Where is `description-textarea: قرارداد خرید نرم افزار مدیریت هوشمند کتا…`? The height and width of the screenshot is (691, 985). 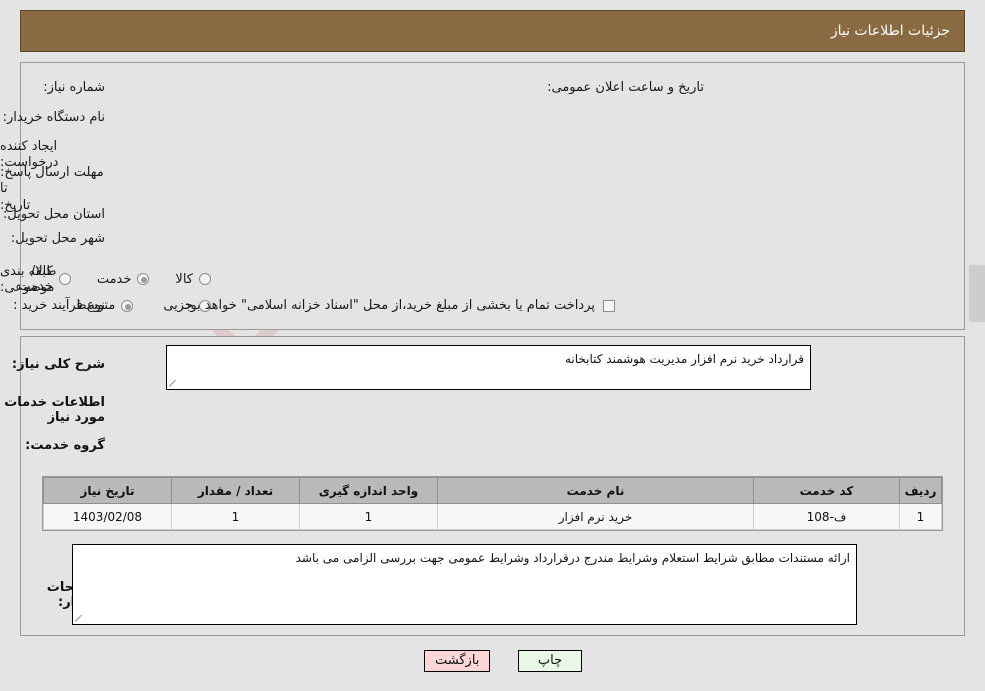
description-textarea: قرارداد خرید نرم افزار مدیریت هوشمند کتا… is located at coordinates (488, 367).